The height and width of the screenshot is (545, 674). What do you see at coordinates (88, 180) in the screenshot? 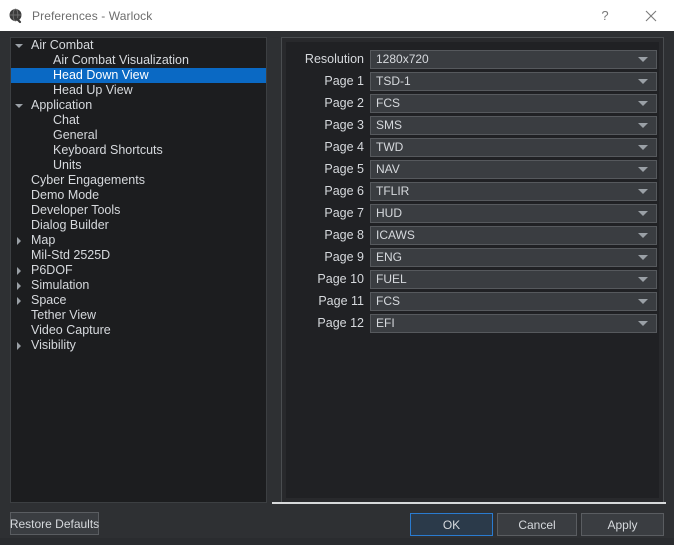
I see `tree-item-label: Cyber Engagements` at bounding box center [88, 180].